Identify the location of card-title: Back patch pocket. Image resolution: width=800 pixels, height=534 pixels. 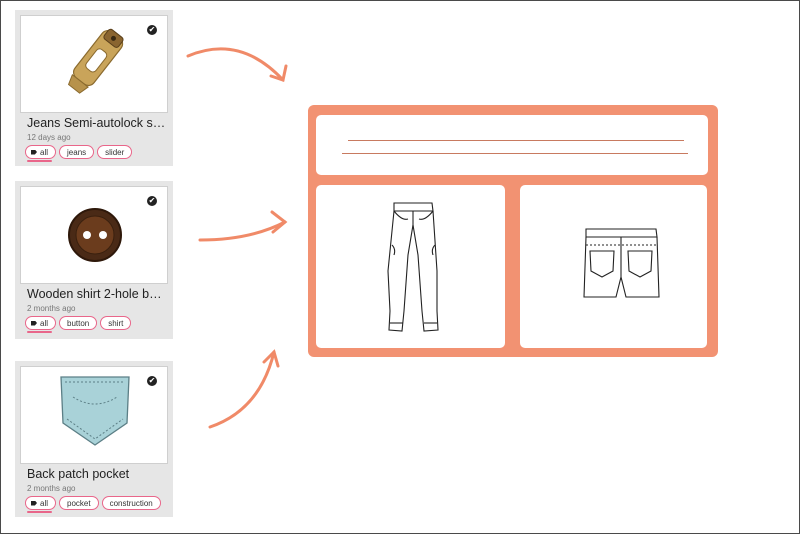
(78, 474).